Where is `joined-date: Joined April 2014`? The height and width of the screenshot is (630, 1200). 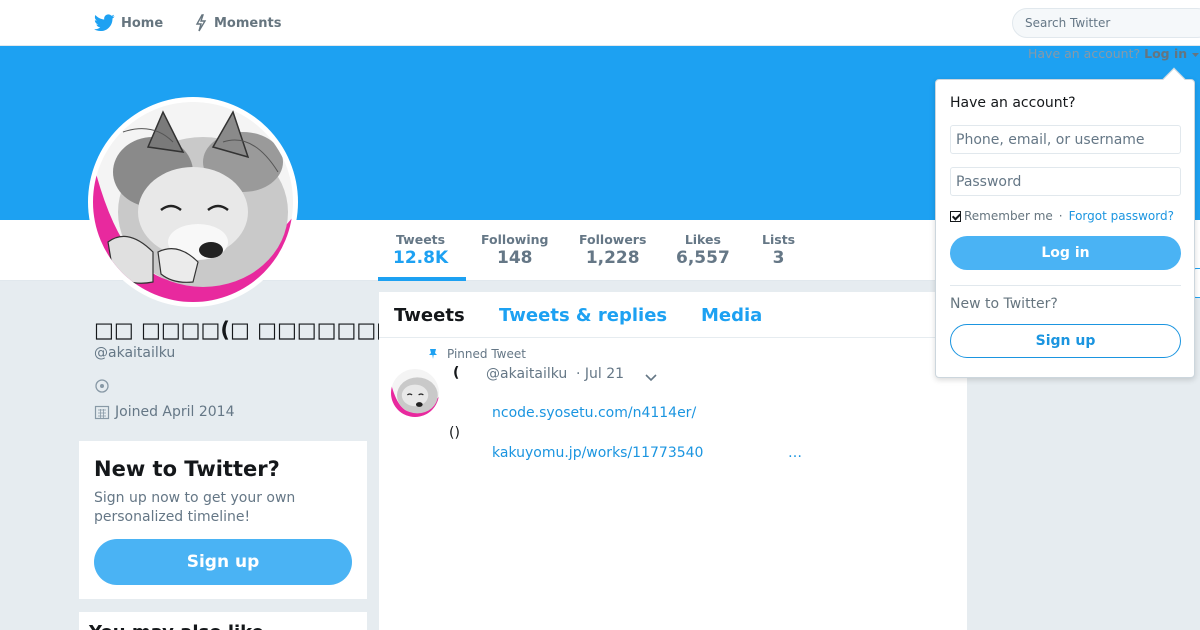 joined-date: Joined April 2014 is located at coordinates (164, 412).